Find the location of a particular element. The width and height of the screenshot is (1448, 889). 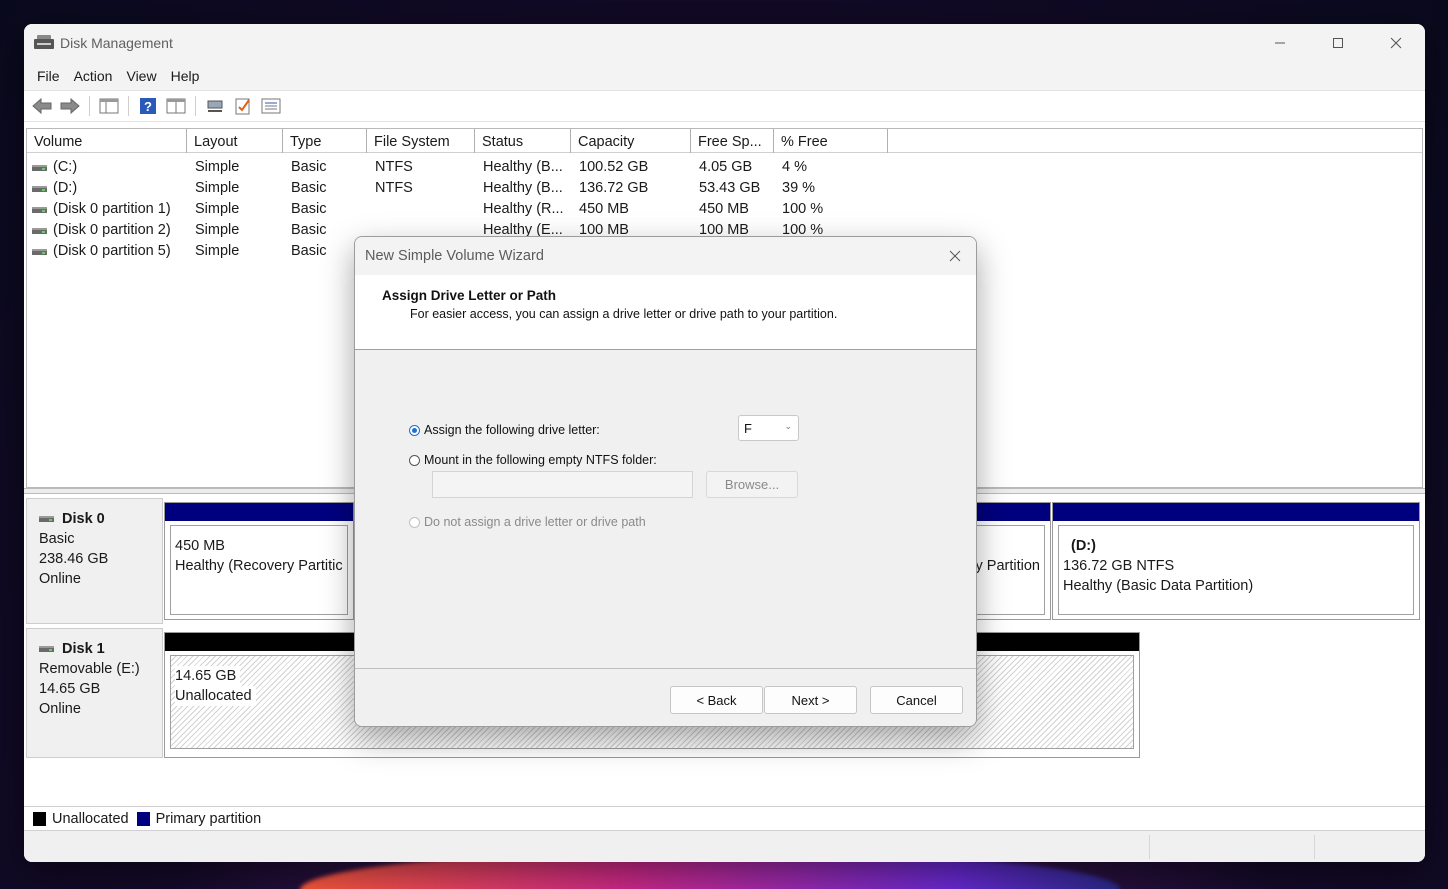

console-tree-button is located at coordinates (109, 106).